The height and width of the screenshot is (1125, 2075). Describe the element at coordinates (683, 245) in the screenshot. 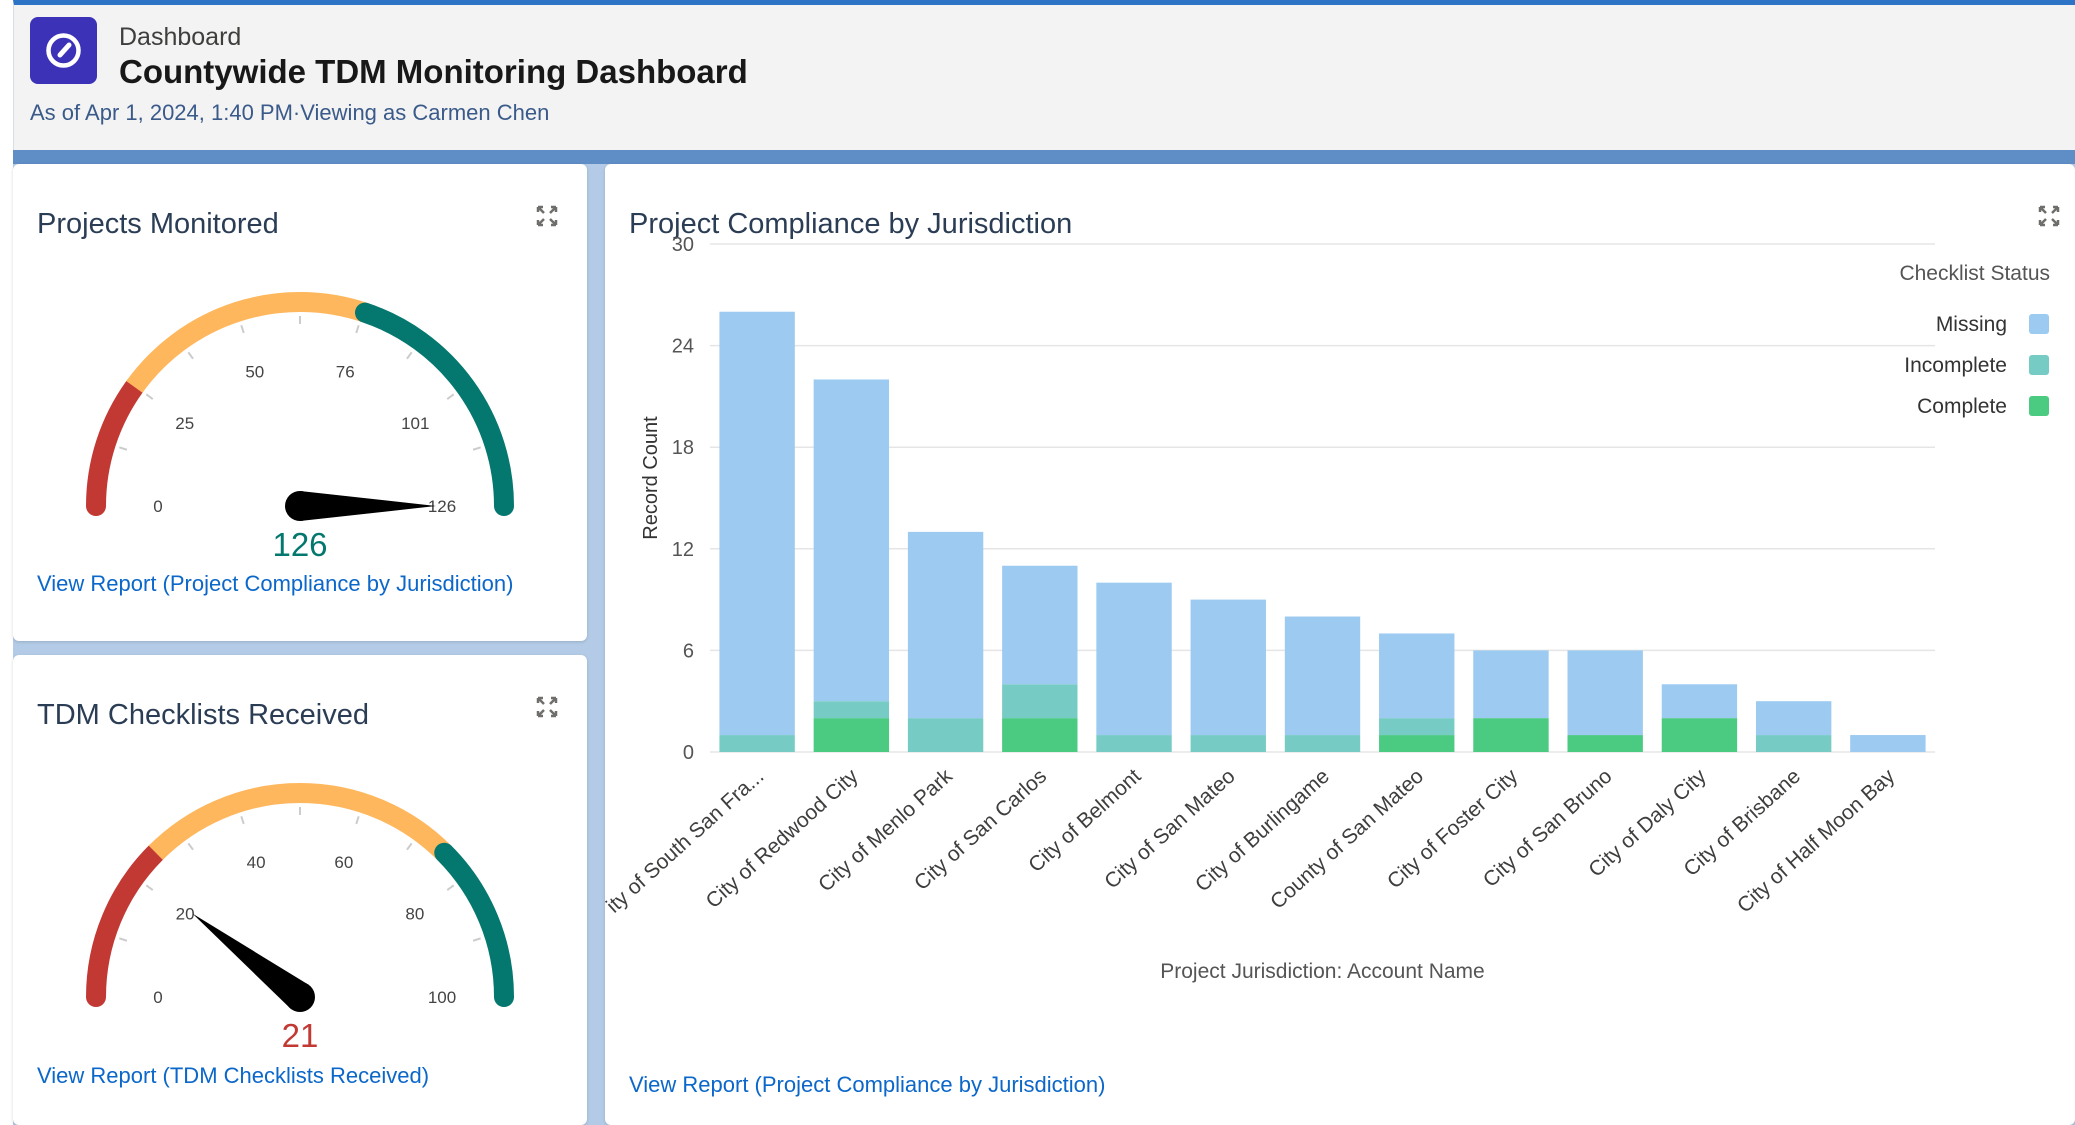

I see `y-tick-label: 30` at that location.